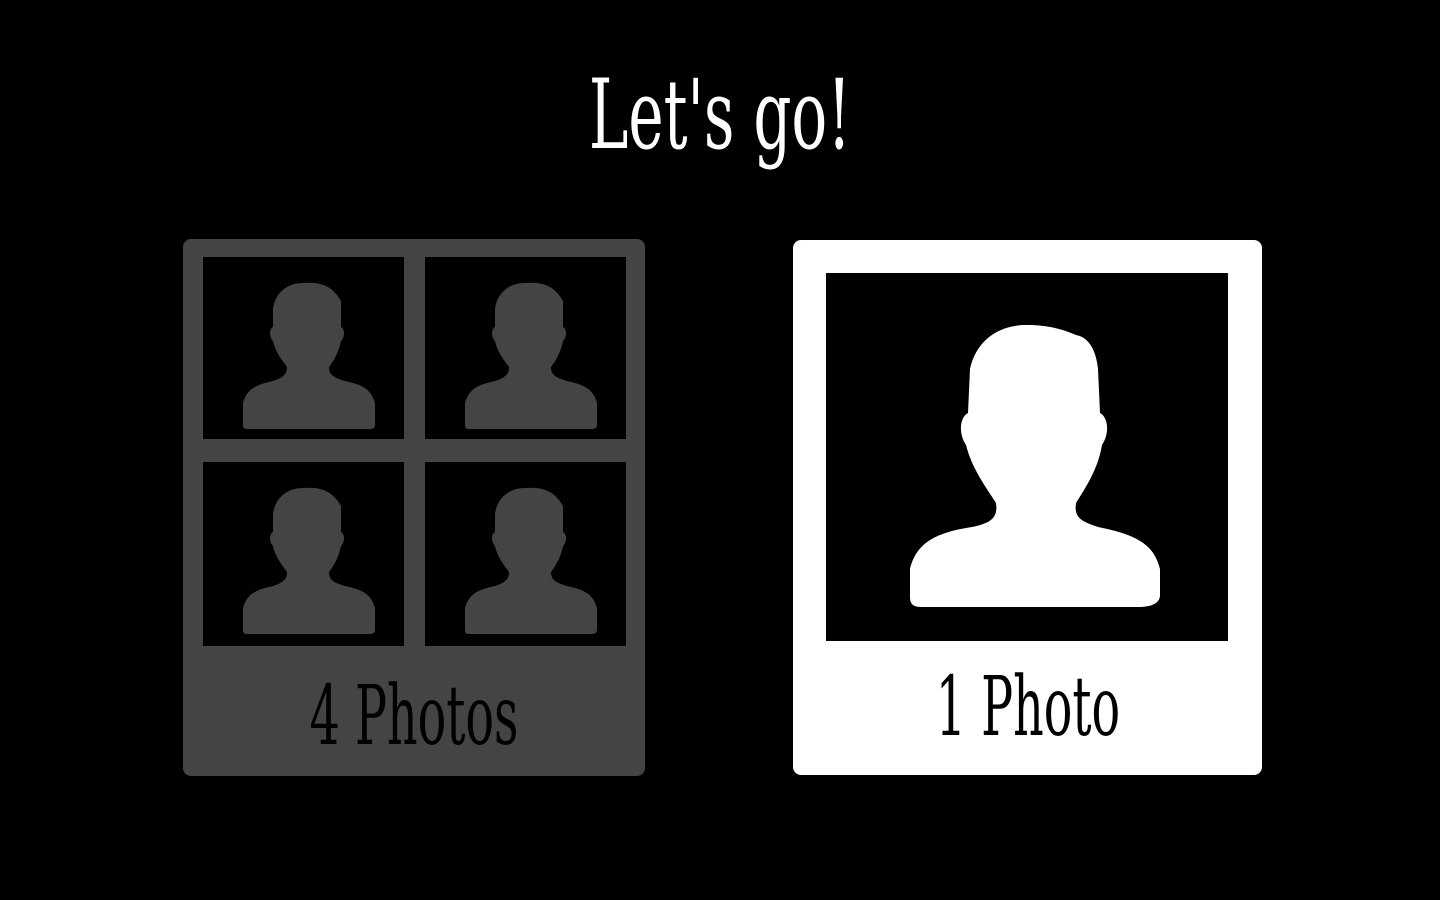  What do you see at coordinates (720, 115) in the screenshot?
I see `page-title: Let's go!` at bounding box center [720, 115].